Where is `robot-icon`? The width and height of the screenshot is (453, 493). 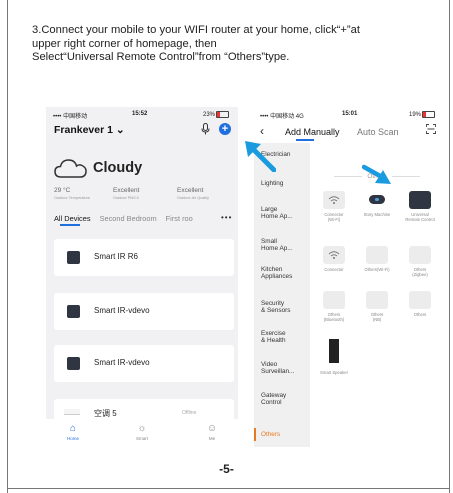 robot-icon is located at coordinates (377, 200).